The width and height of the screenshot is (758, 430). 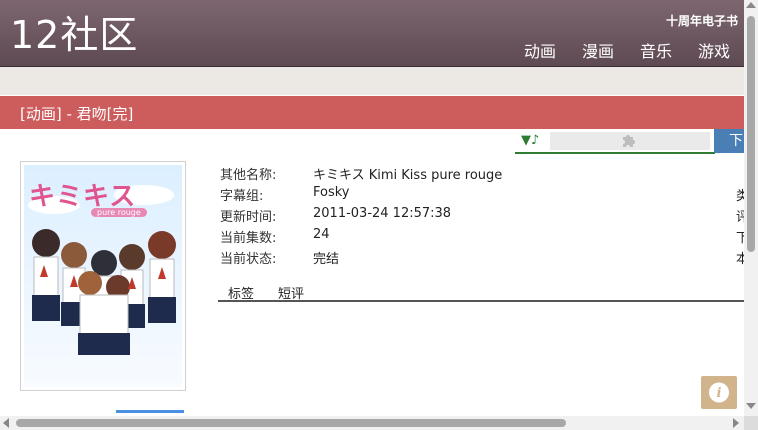 What do you see at coordinates (540, 50) in the screenshot?
I see `nav-item-anime: 动画` at bounding box center [540, 50].